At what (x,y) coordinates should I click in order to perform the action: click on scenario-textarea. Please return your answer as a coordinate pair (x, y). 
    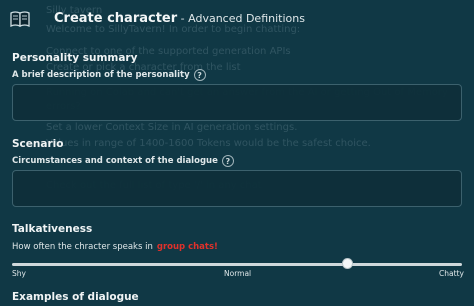
    Looking at the image, I should click on (237, 188).